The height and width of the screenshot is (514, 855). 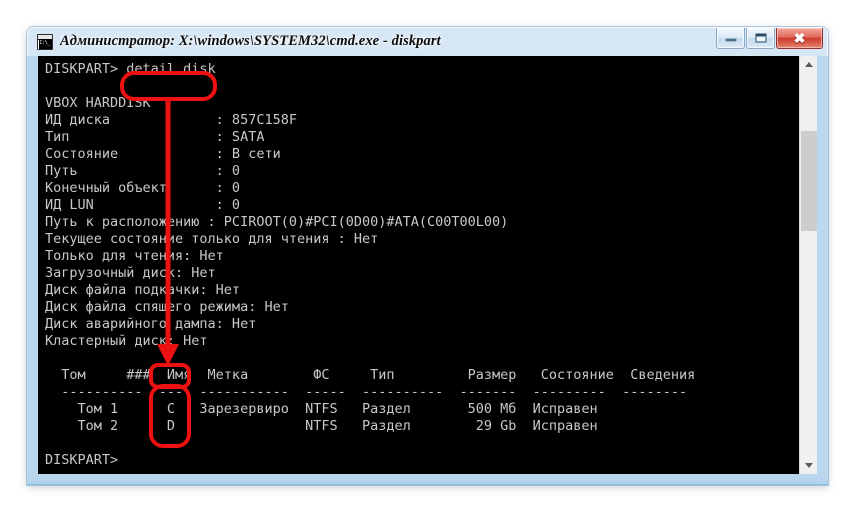 What do you see at coordinates (130, 273) in the screenshot?
I see `console-line: Загрузочный диск: Нет` at bounding box center [130, 273].